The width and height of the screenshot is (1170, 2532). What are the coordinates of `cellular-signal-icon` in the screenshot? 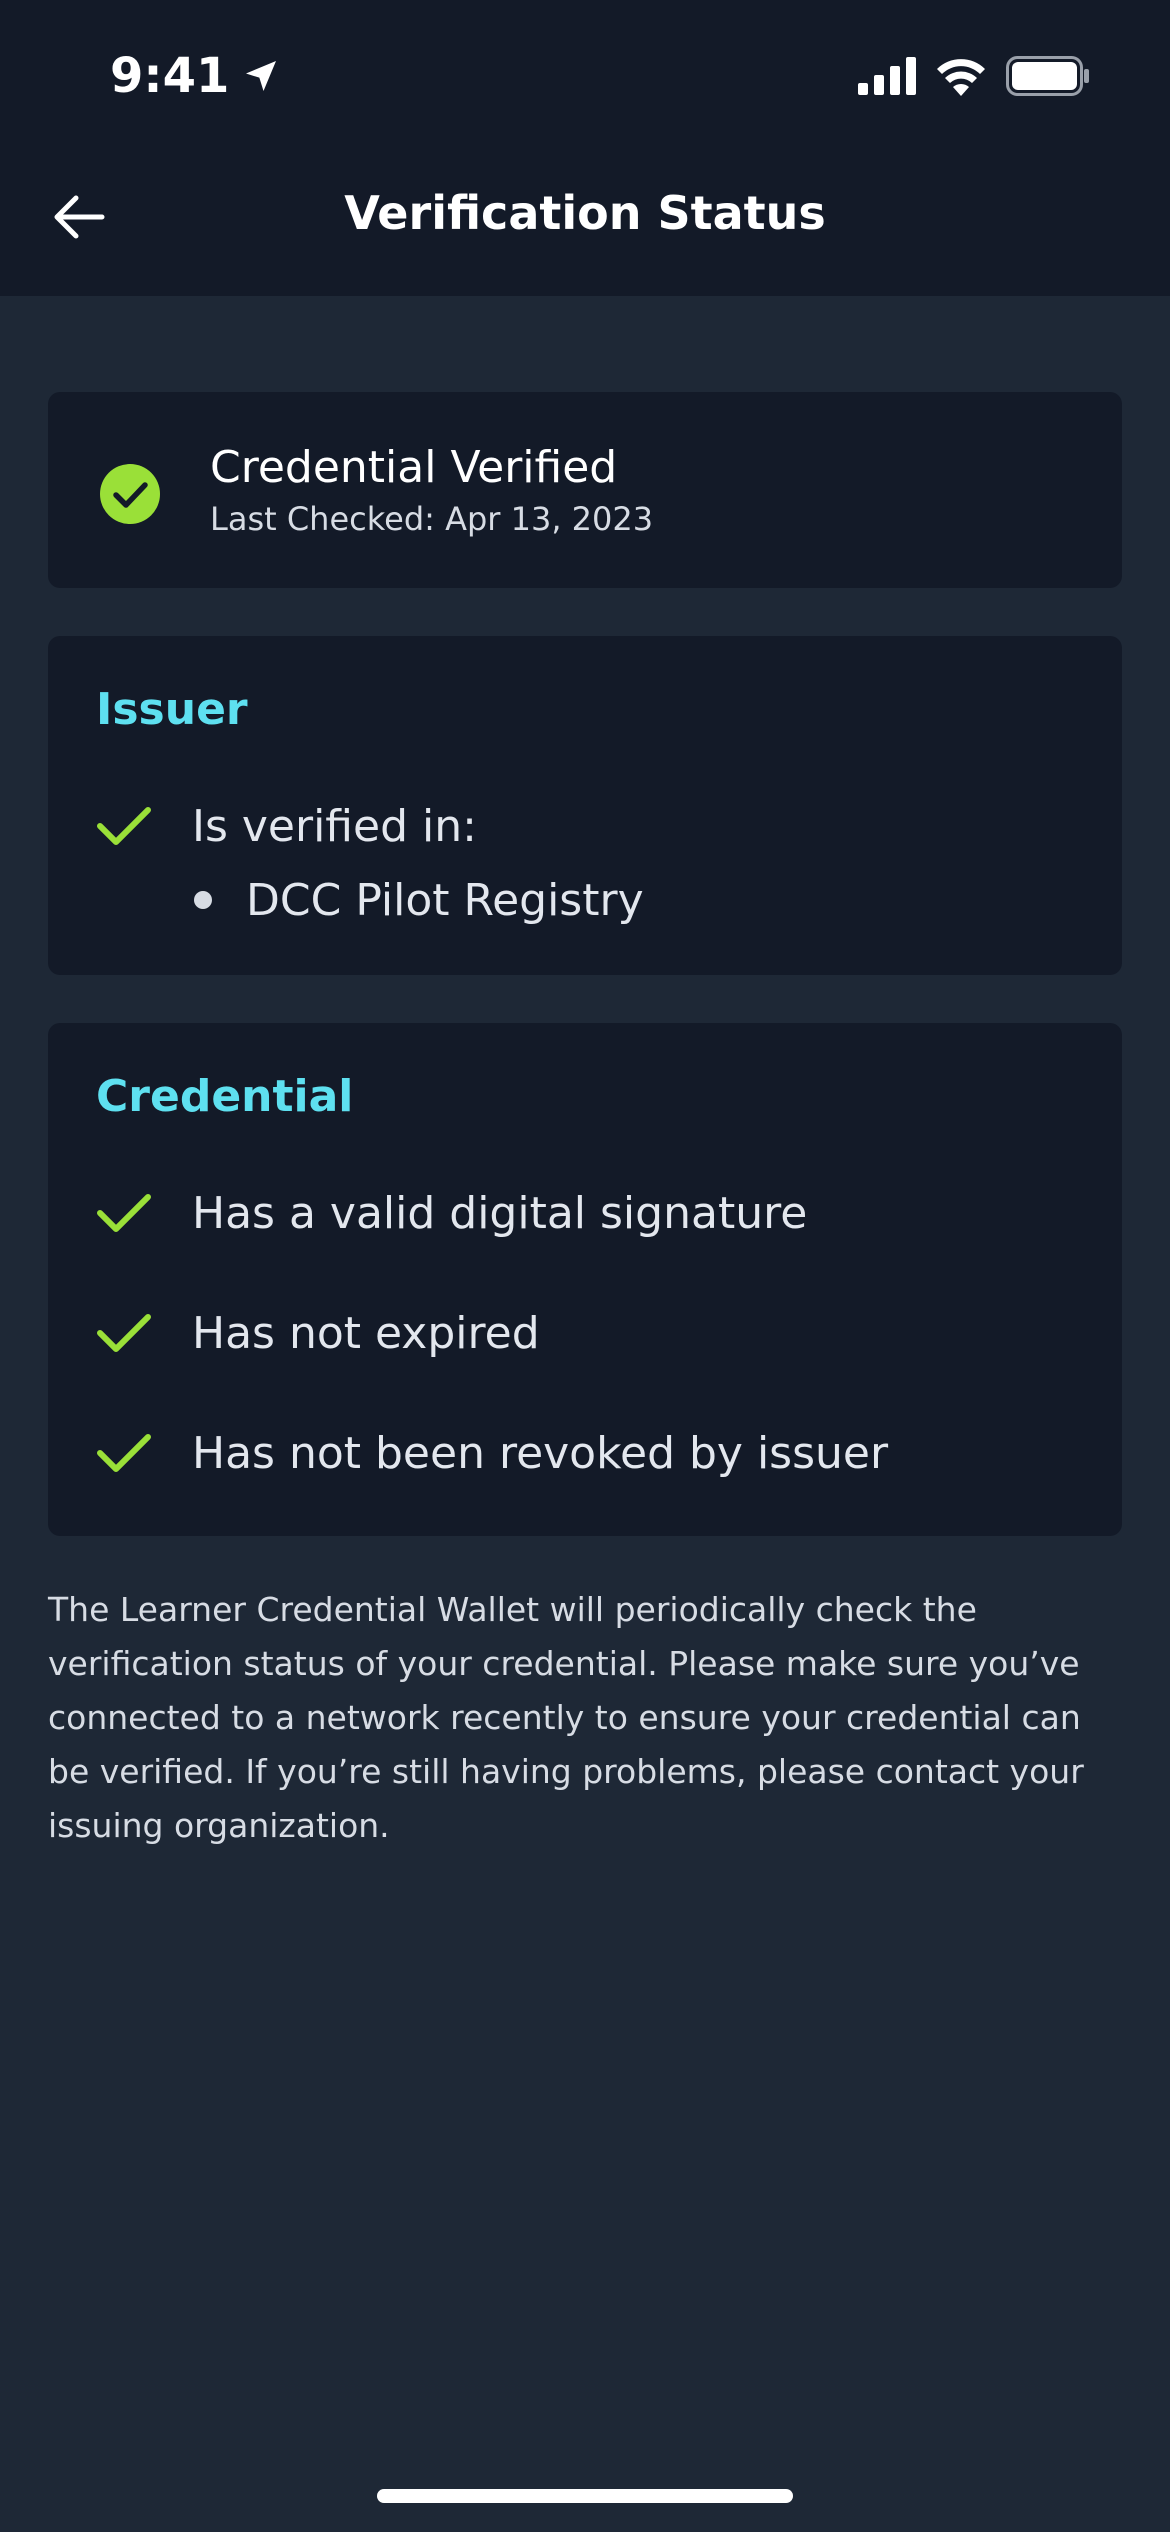 It's located at (887, 76).